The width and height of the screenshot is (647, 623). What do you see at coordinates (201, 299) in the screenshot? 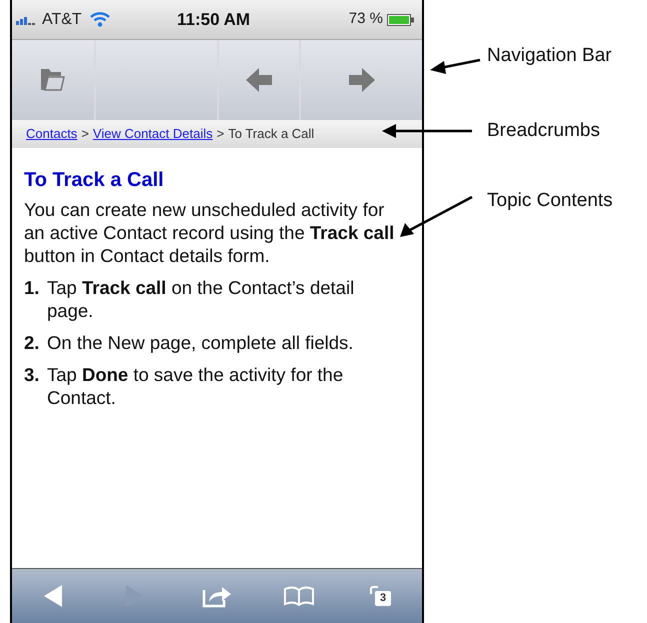
I see `step-text: Tap Track call on the Contact’s detail page.` at bounding box center [201, 299].